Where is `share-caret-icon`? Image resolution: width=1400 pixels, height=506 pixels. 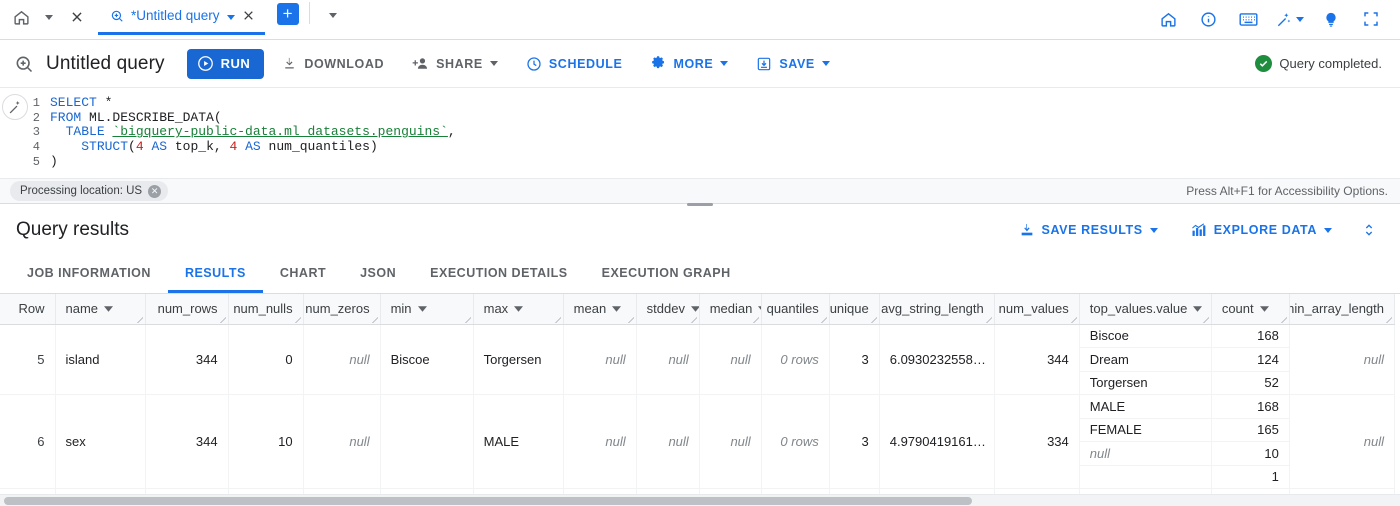 share-caret-icon is located at coordinates (493, 63).